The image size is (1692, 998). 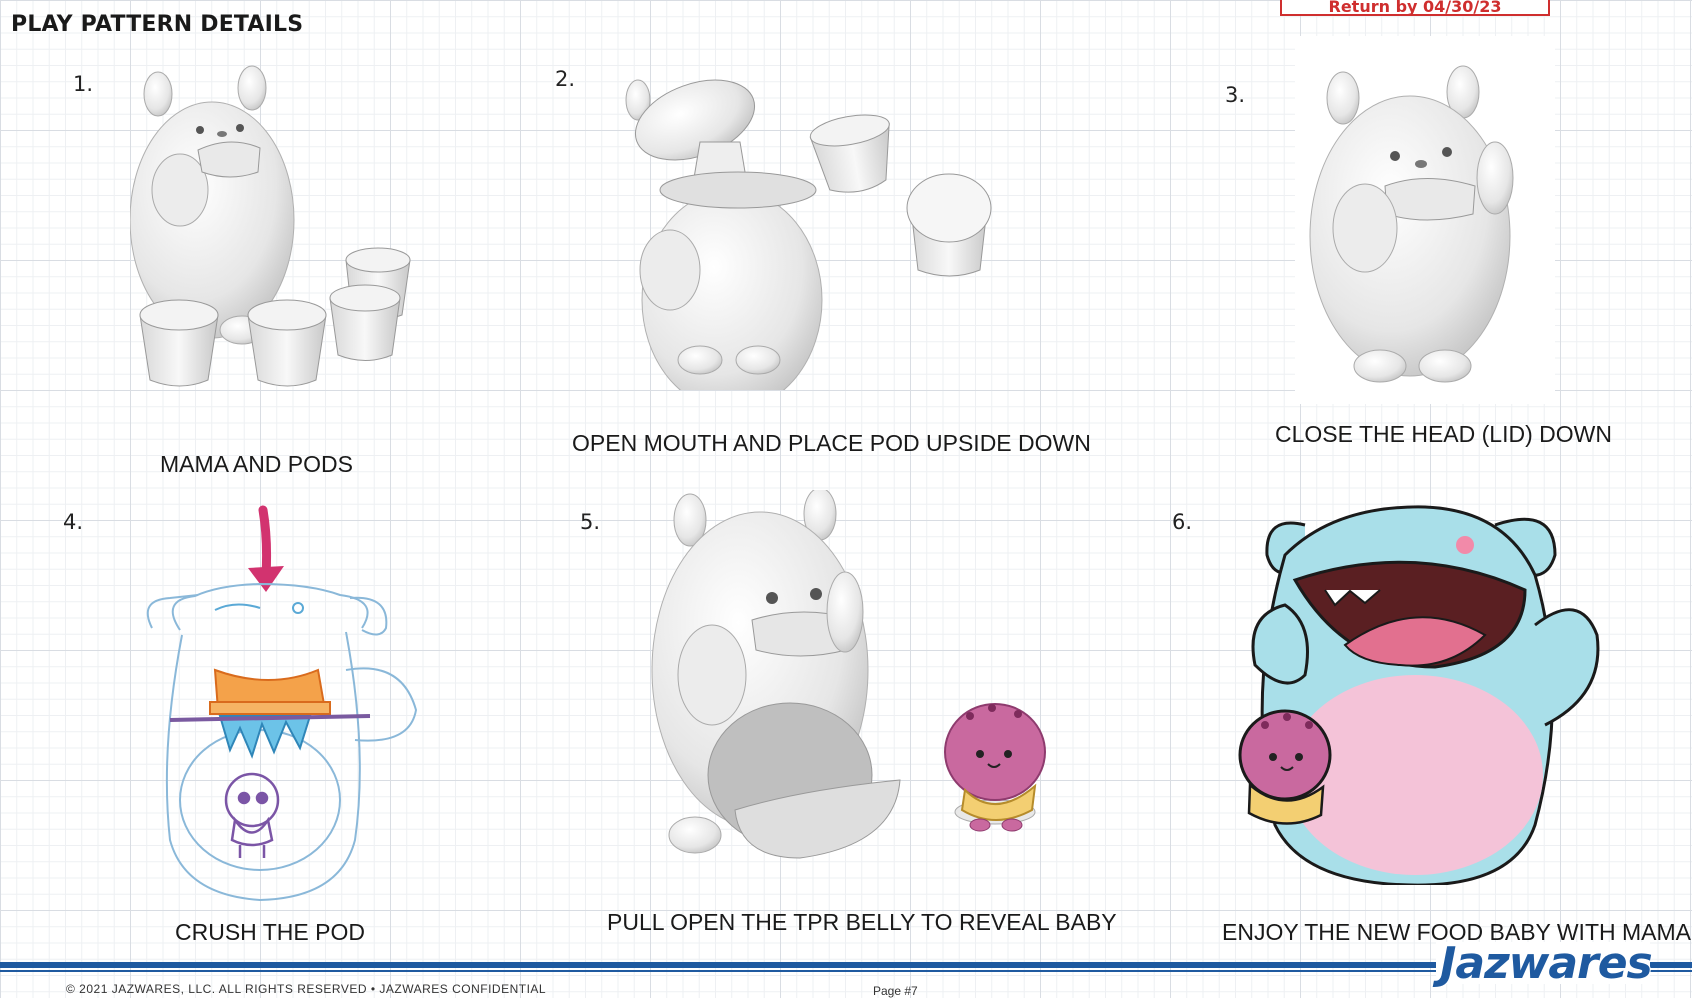 I want to click on step-6-illustration, so click(x=1419, y=695).